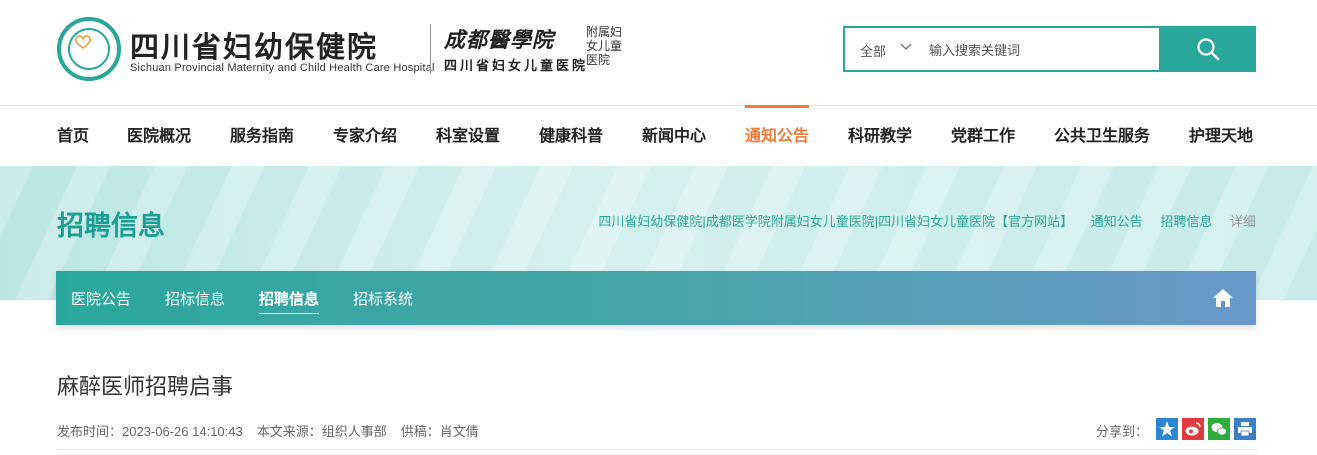 The image size is (1317, 455). What do you see at coordinates (983, 136) in the screenshot?
I see `nav-item-party: 党群工作` at bounding box center [983, 136].